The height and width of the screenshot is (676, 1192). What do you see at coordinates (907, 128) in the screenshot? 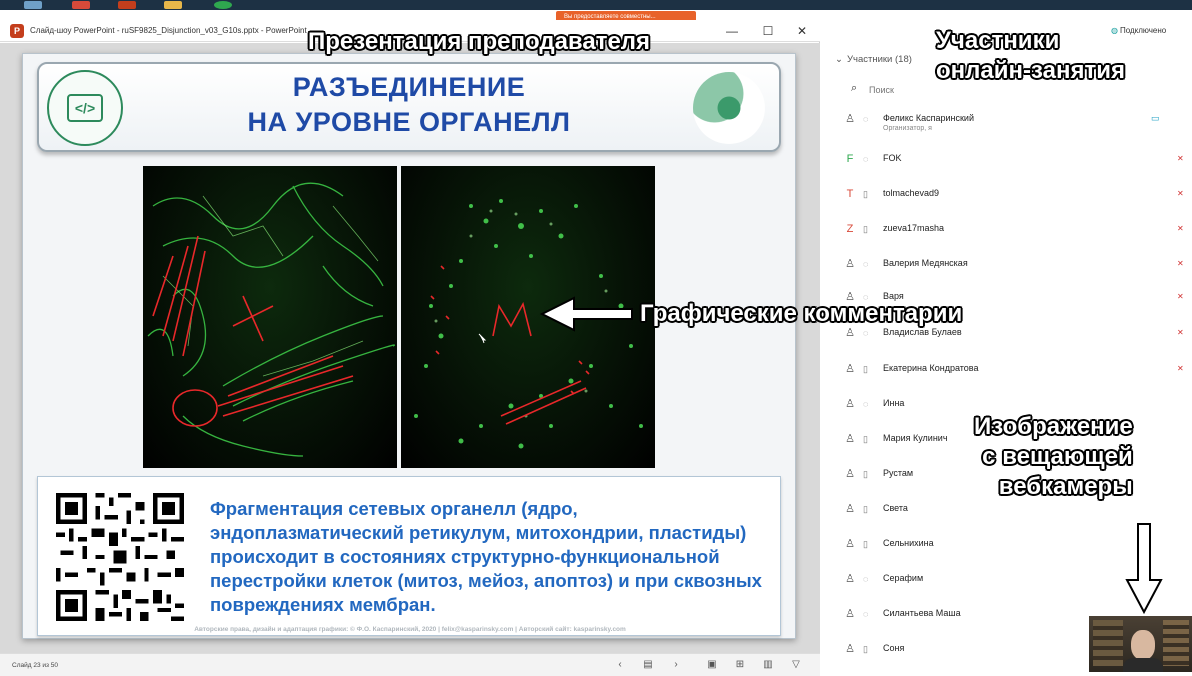
I see `participant-role: Организатор, я` at bounding box center [907, 128].